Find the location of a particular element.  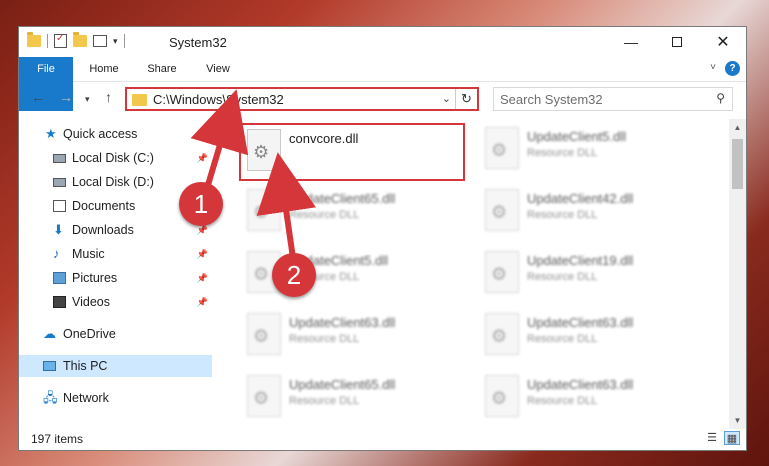

step-2-badge: 2 is located at coordinates (294, 275).